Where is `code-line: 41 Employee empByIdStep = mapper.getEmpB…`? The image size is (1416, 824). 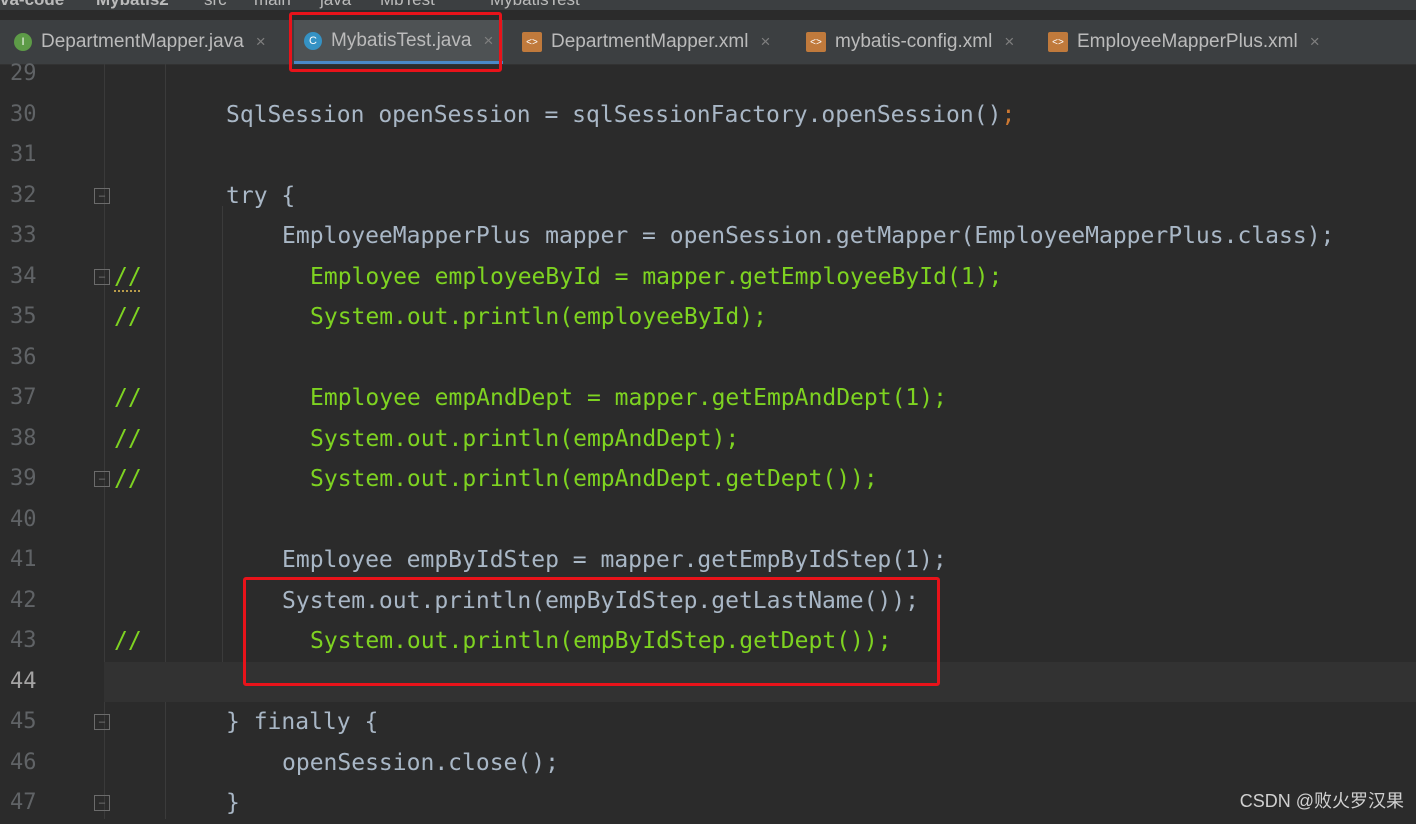 code-line: 41 Employee empByIdStep = mapper.getEmpB… is located at coordinates (708, 560).